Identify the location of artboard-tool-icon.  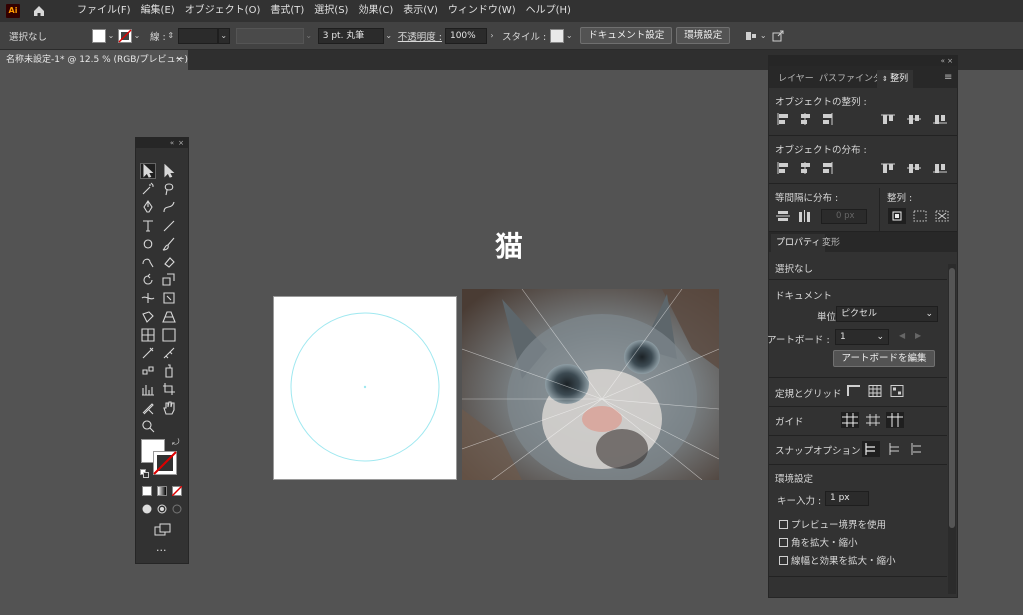
(169, 389).